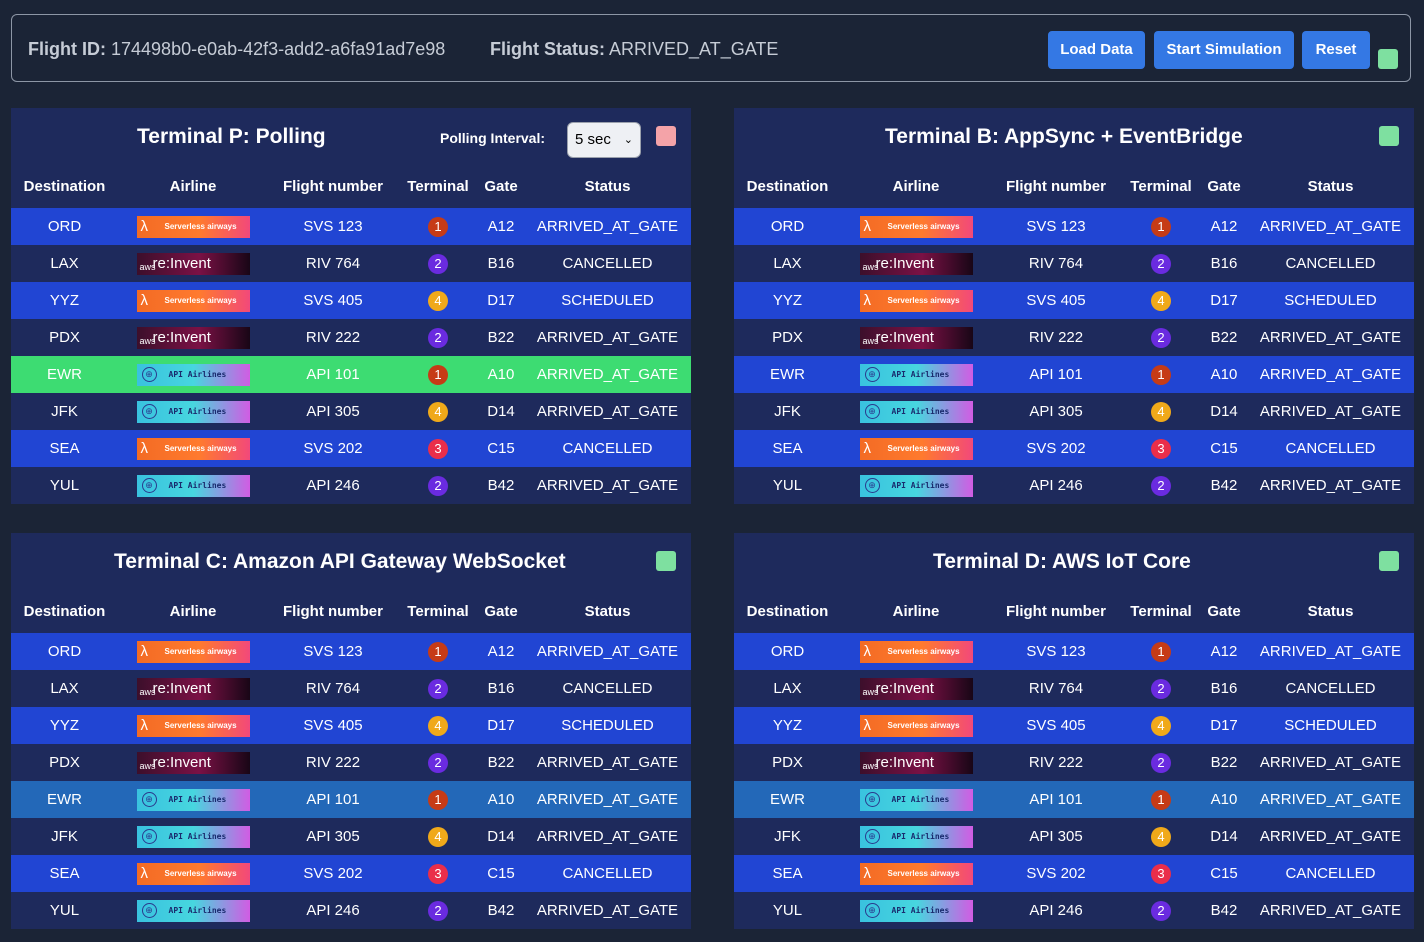 This screenshot has height=942, width=1424. Describe the element at coordinates (916, 688) in the screenshot. I see `airline-logo: aws re:Invent` at that location.